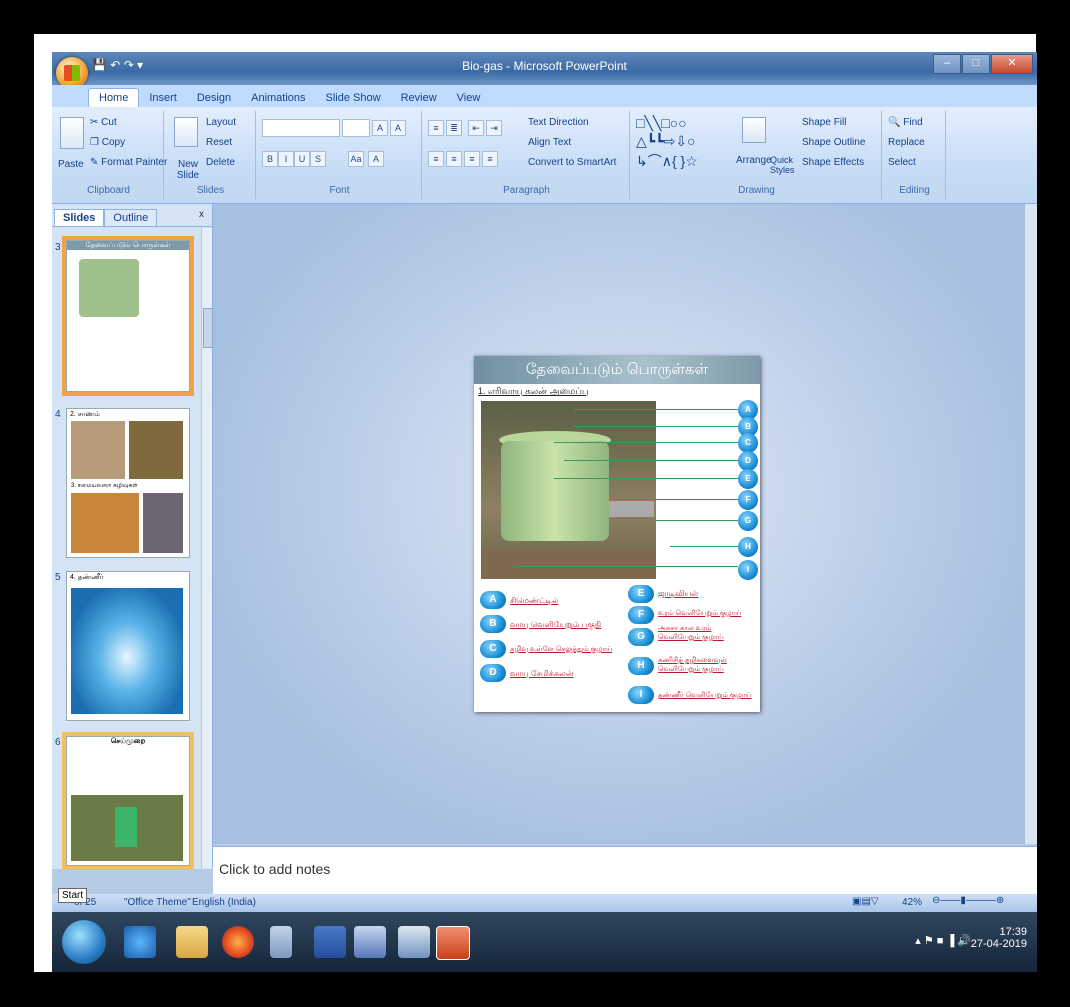 The image size is (1070, 1007). I want to click on paste-icon, so click(72, 133).